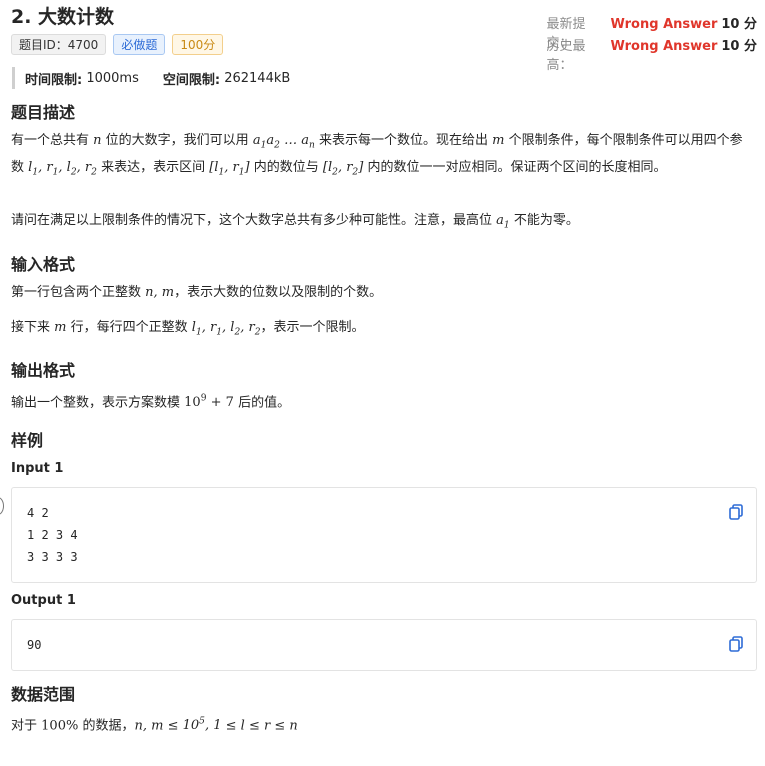 This screenshot has height=766, width=765. What do you see at coordinates (384, 535) in the screenshot?
I see `example-input-box: 4 2 1 2 3 4 3 3 3 3` at bounding box center [384, 535].